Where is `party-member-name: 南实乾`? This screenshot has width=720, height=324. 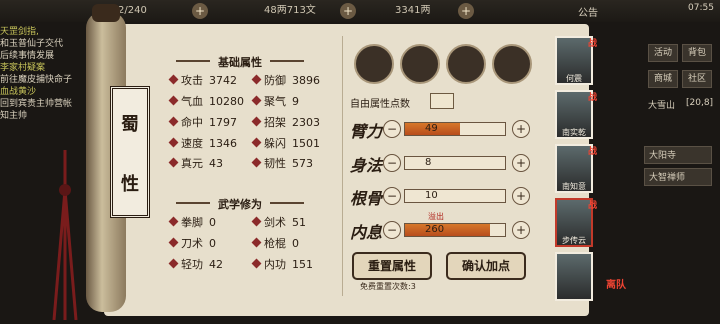 party-member-name: 南实乾 is located at coordinates (574, 132).